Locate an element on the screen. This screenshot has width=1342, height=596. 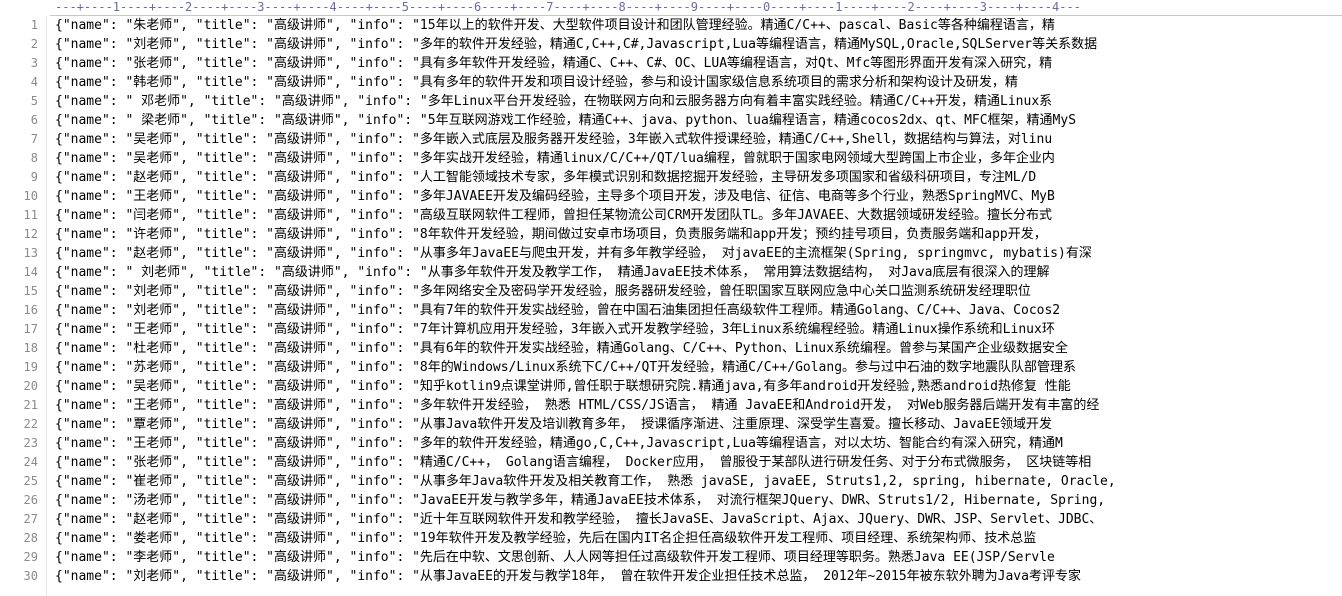
line-number: 13 is located at coordinates (30, 253).